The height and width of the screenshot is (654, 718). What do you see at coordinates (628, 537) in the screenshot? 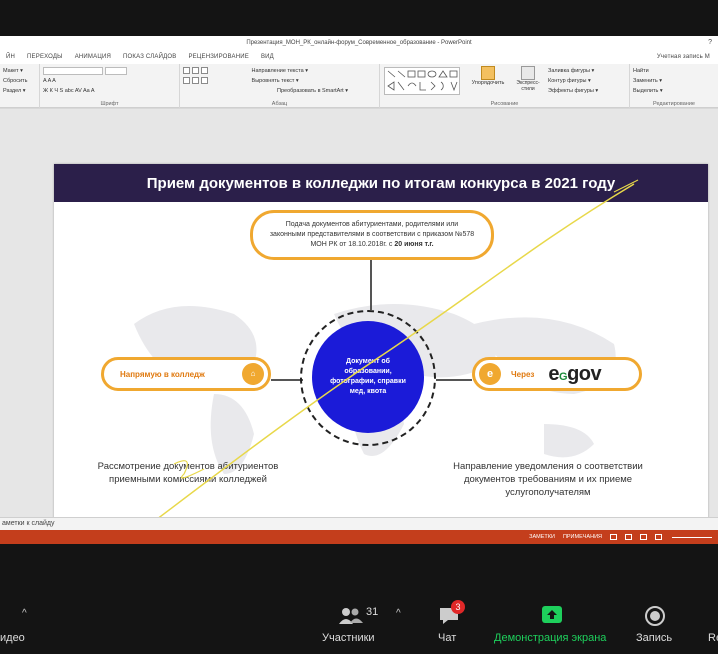
I see `sorter-view-icon` at bounding box center [628, 537].